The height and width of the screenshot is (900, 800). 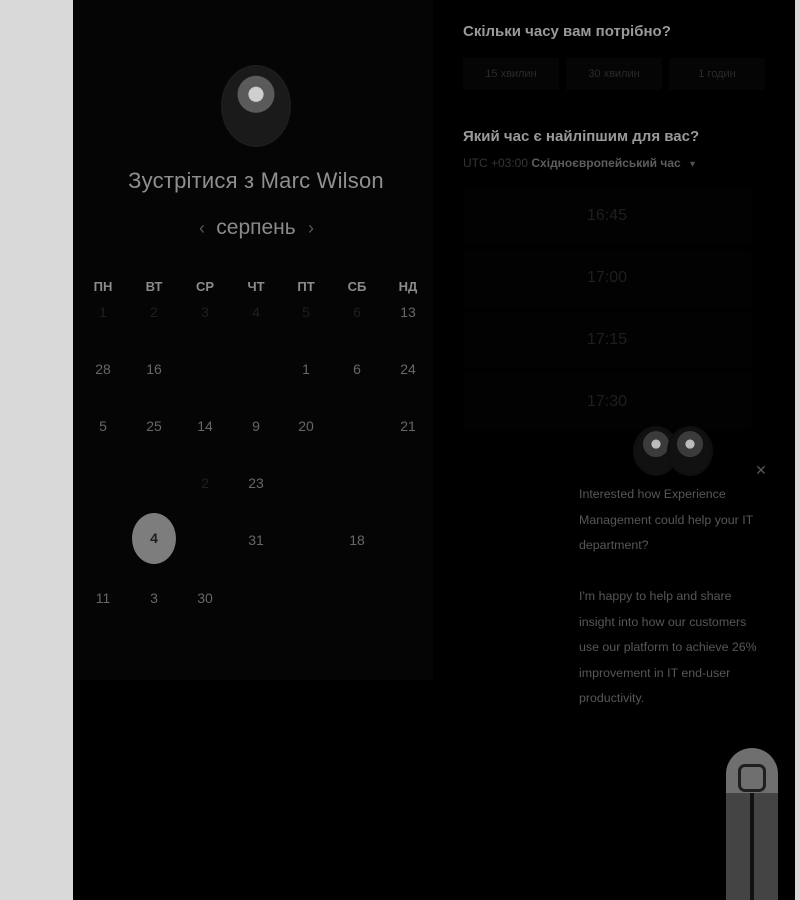 I want to click on meeting-title: Зустрітися з Marc Wilson, so click(x=256, y=180).